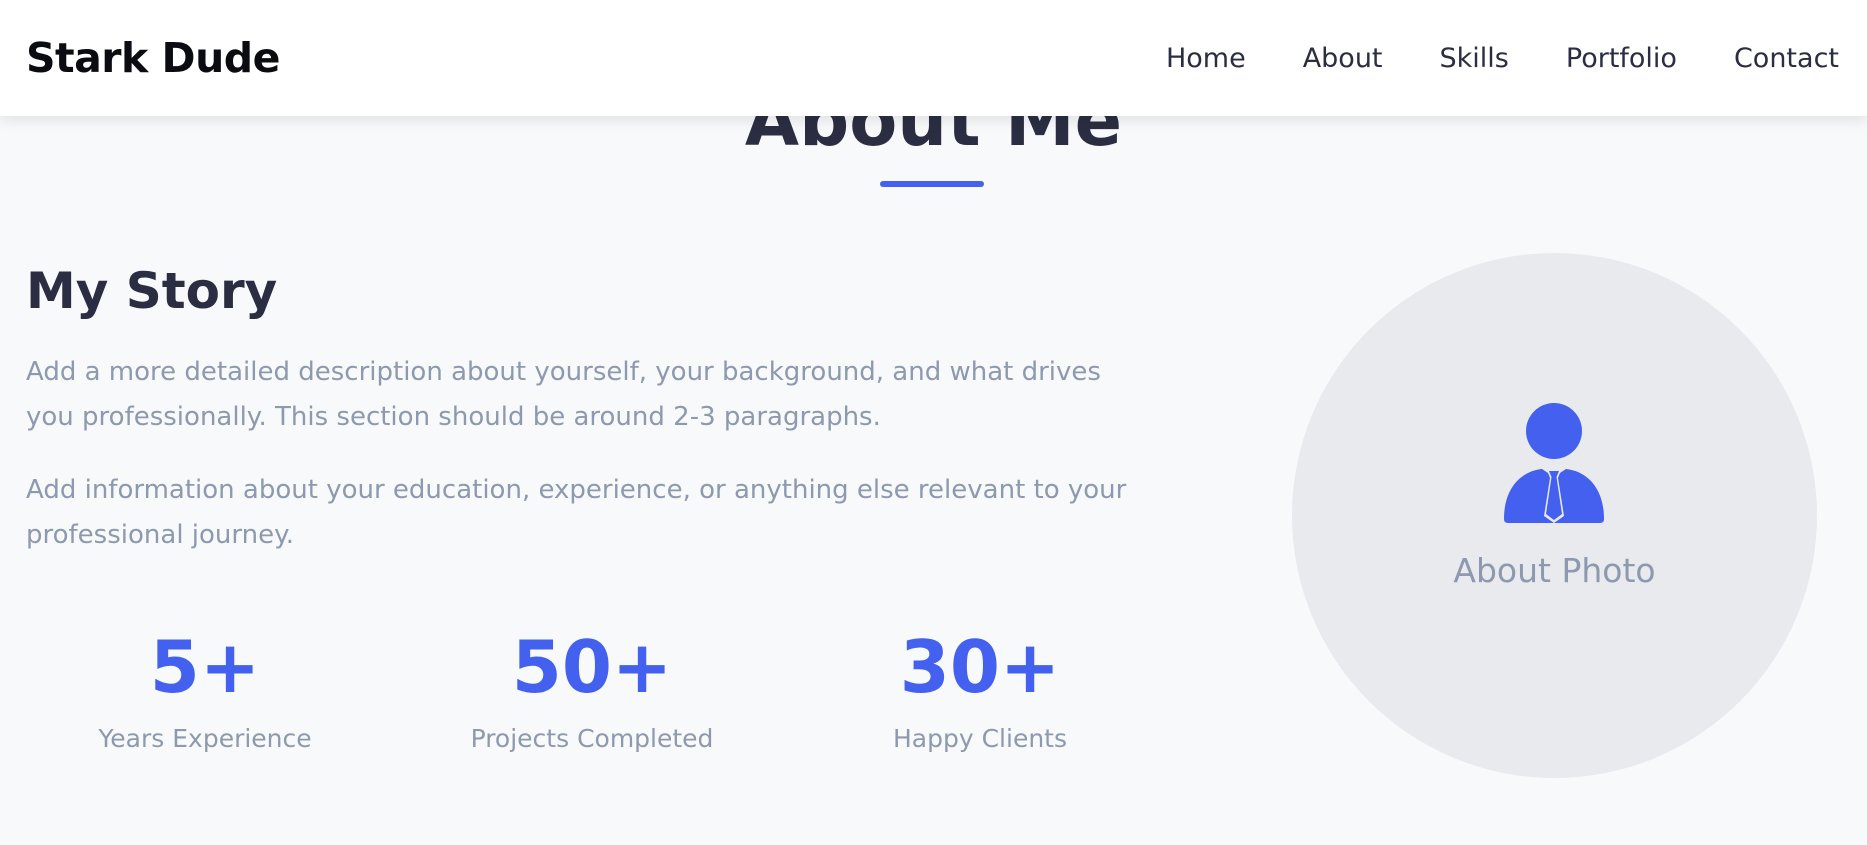 The width and height of the screenshot is (1867, 845). I want to click on stat-label: Projects Completed, so click(592, 738).